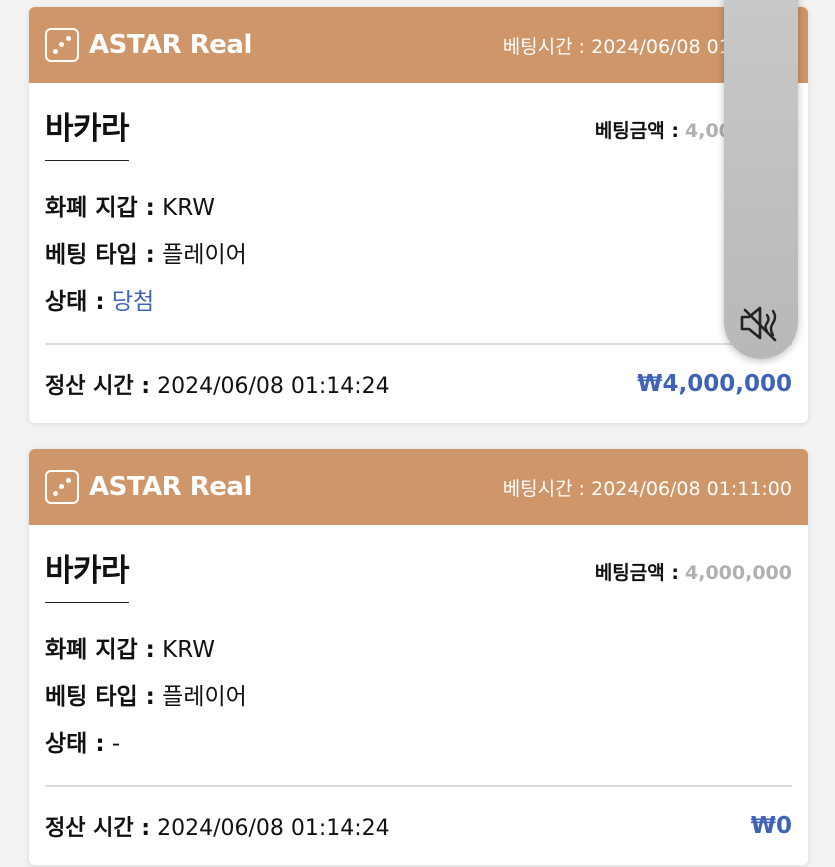  What do you see at coordinates (761, 179) in the screenshot?
I see `volume-overlay` at bounding box center [761, 179].